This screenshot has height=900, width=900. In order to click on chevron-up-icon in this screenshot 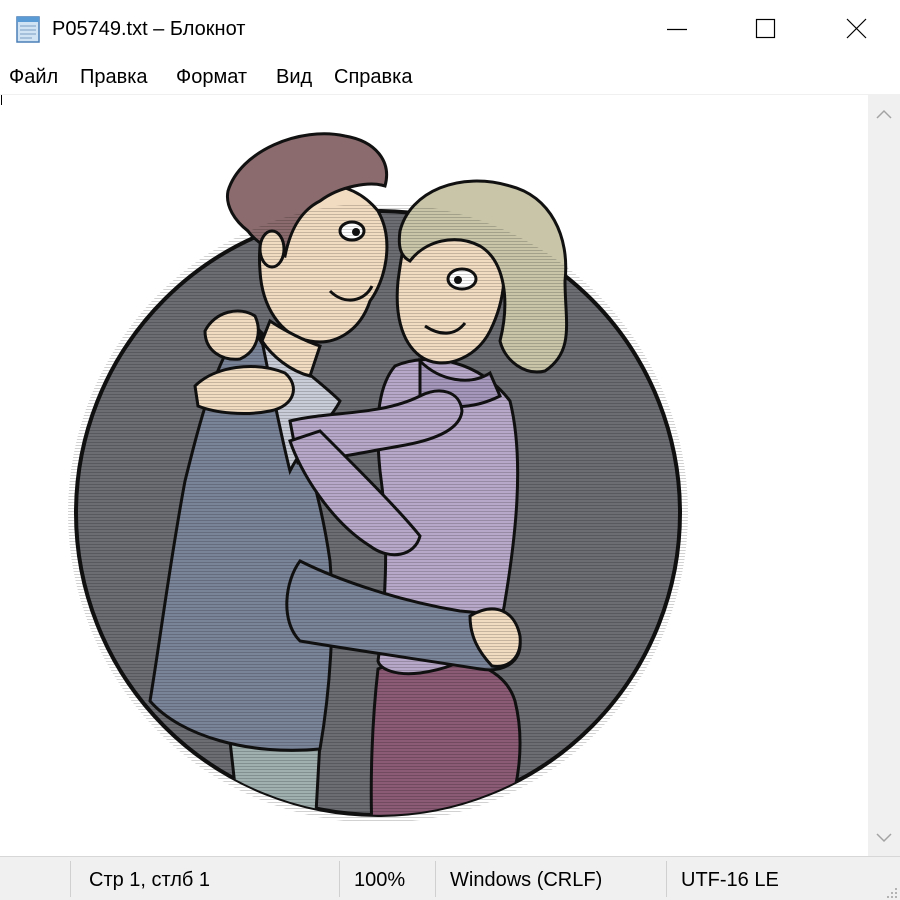, I will do `click(884, 114)`.